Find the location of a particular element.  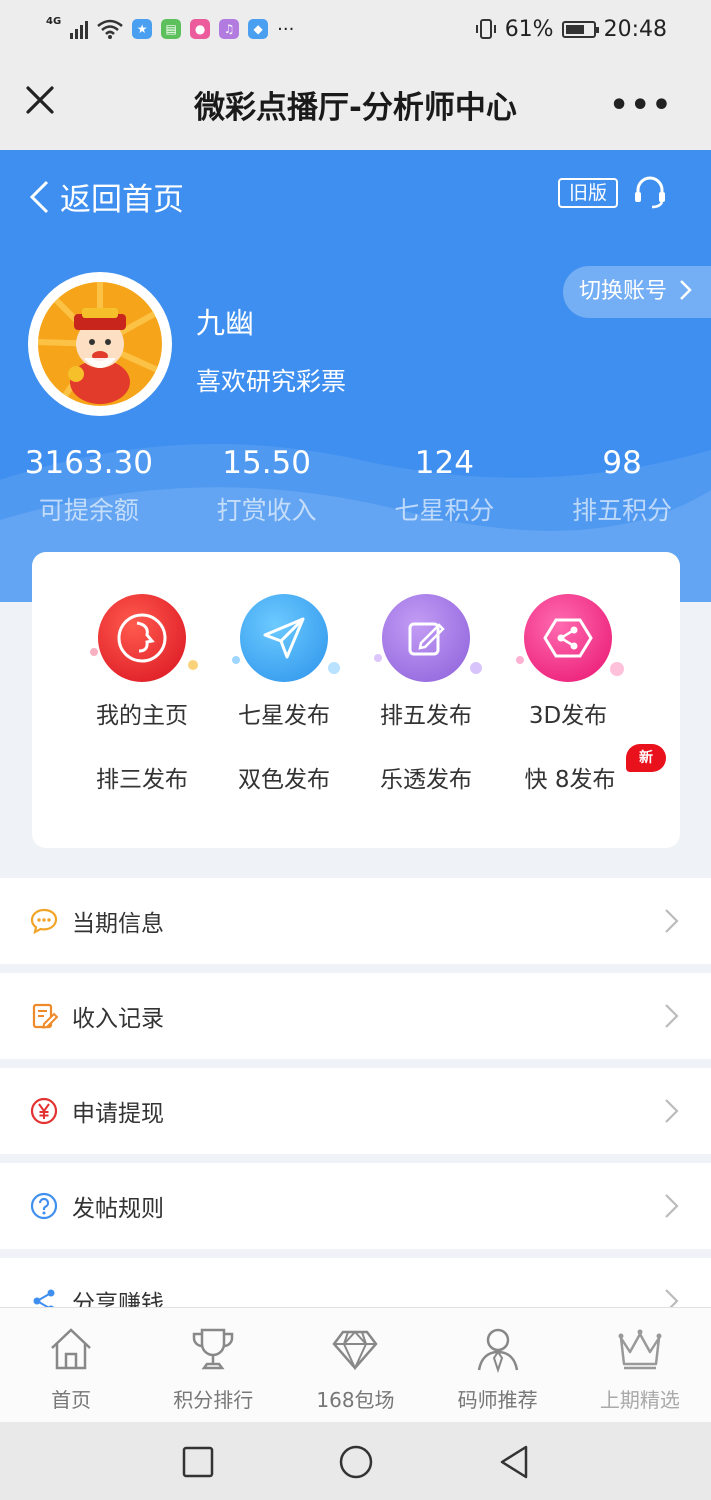

recent-apps-button is located at coordinates (198, 1462).